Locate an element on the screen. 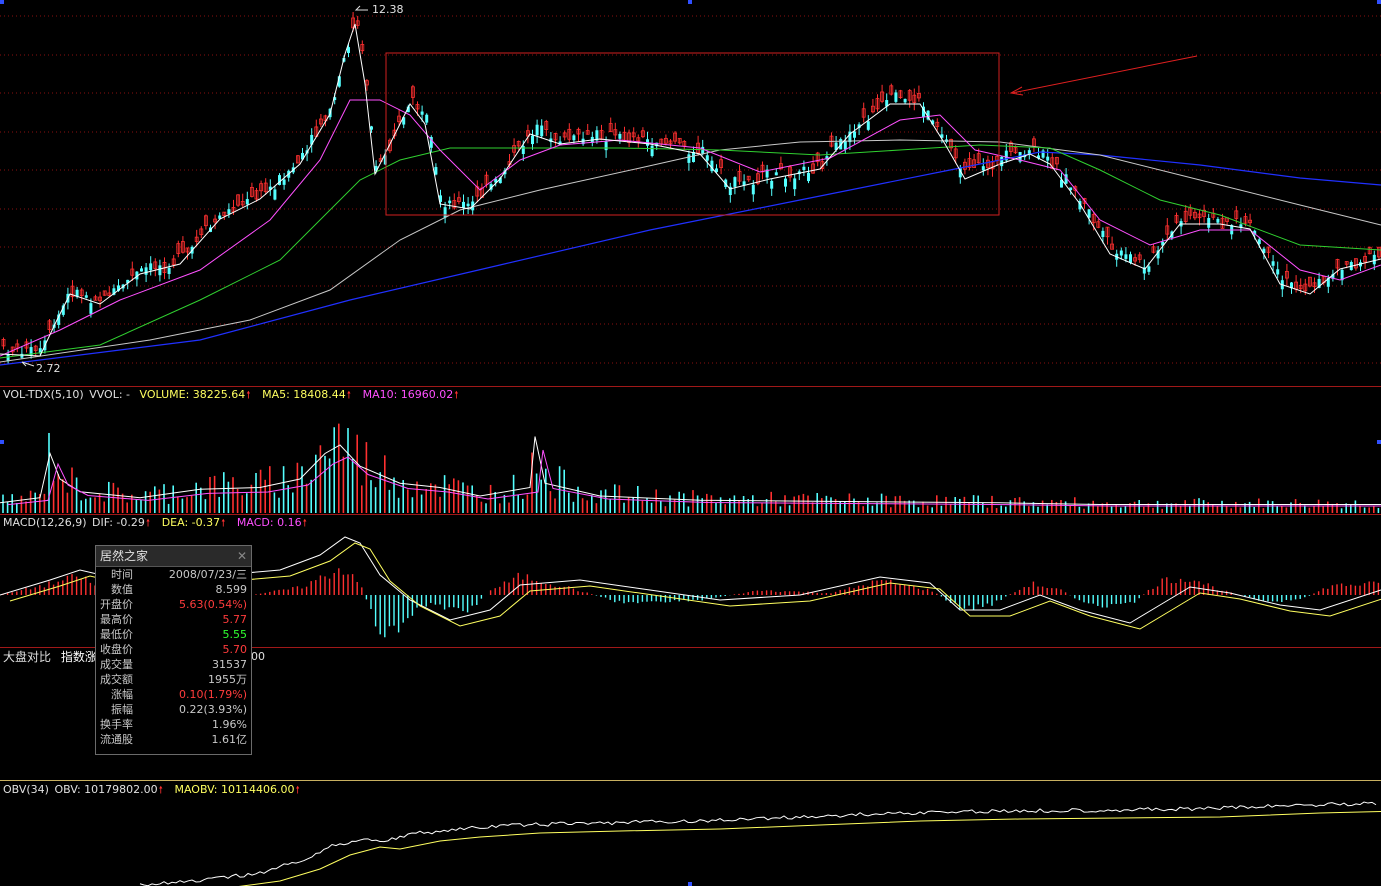 This screenshot has height=886, width=1381. popup-title-bar: 居然之家 ✕ is located at coordinates (173, 556).